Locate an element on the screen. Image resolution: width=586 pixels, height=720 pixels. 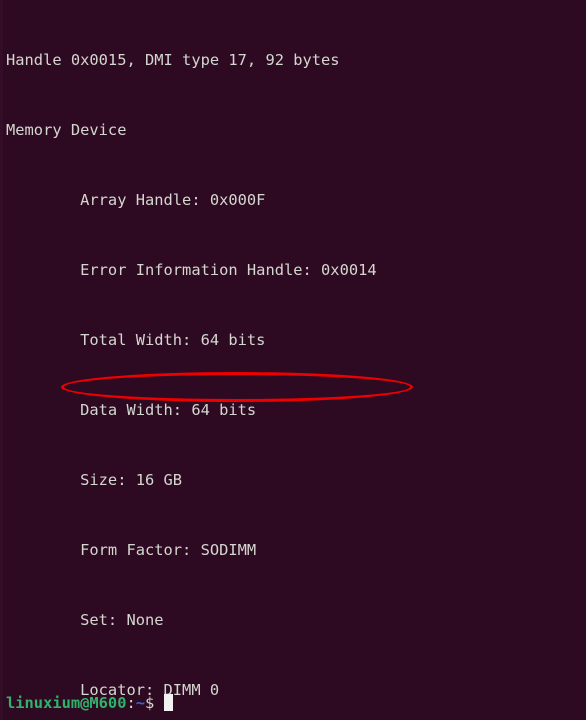
output-line: Size: 16 GB is located at coordinates (94, 479).